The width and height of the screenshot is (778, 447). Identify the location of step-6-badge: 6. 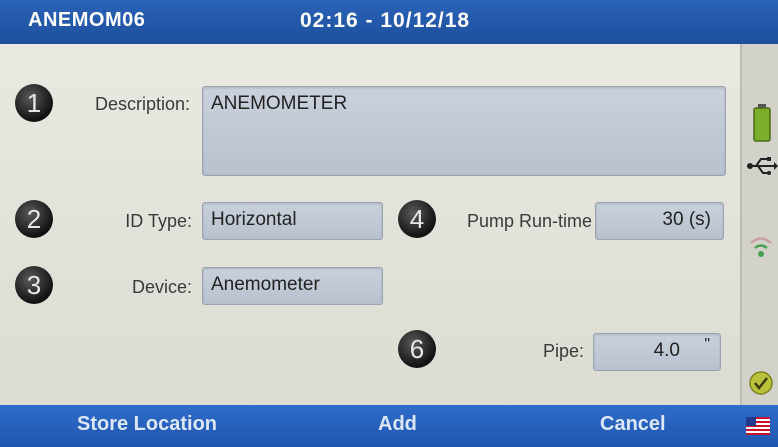
(417, 349).